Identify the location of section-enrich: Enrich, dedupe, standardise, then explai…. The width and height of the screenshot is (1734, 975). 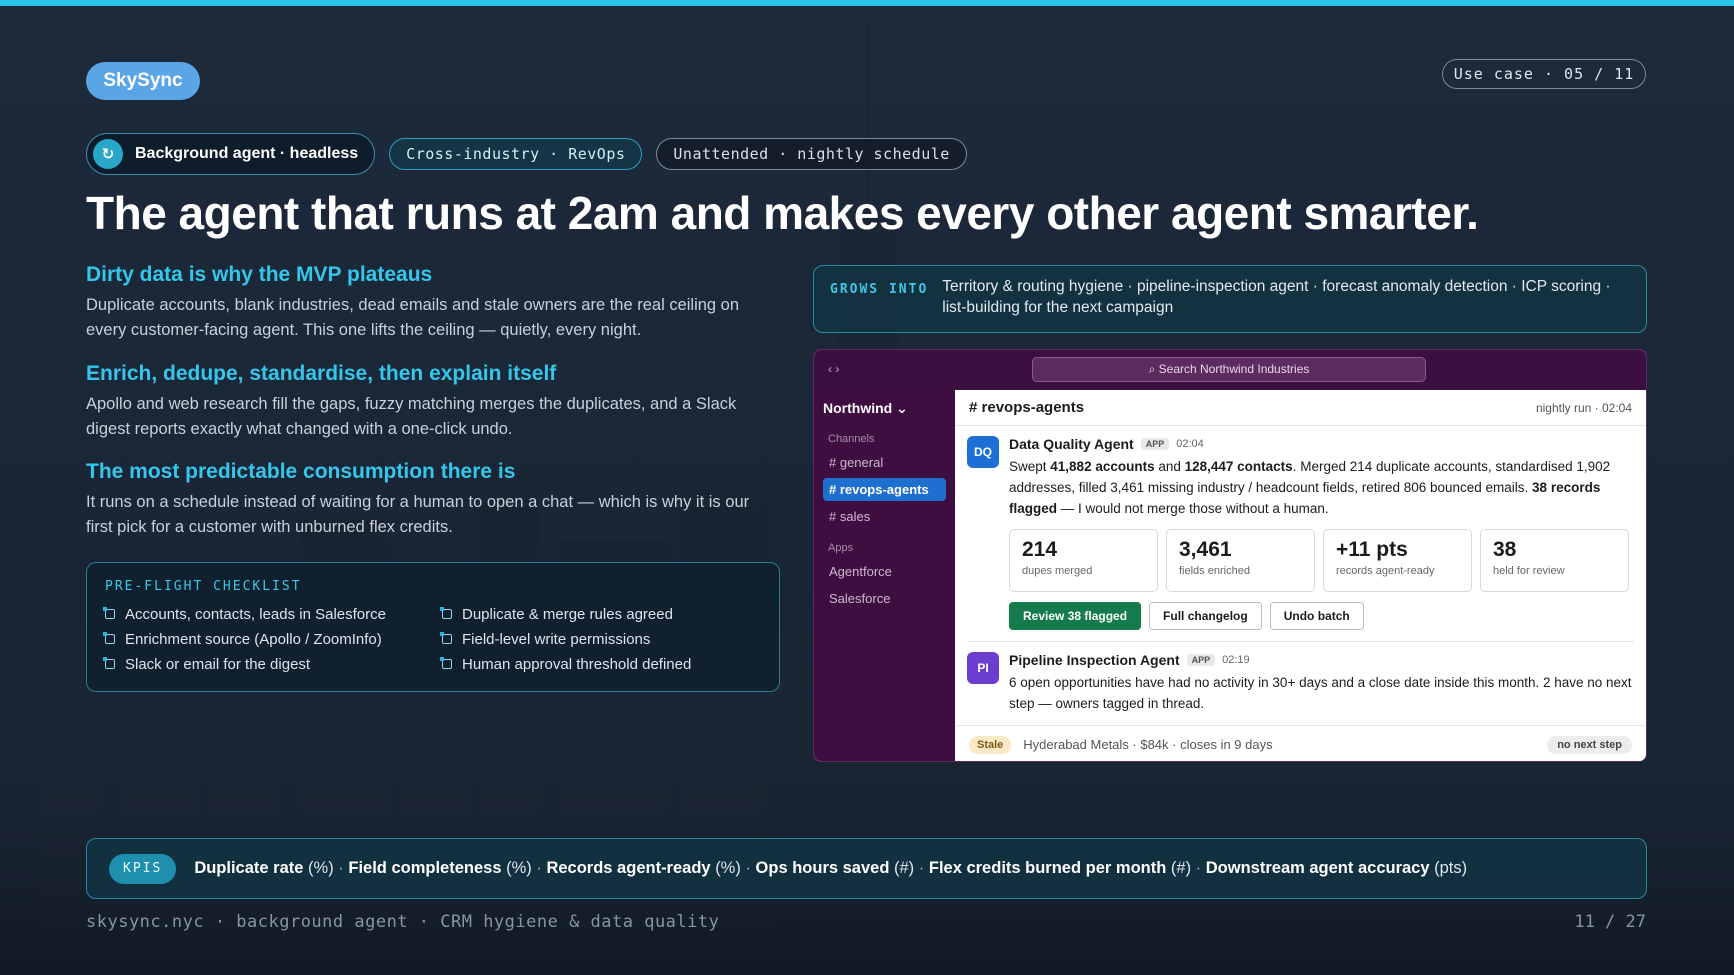
(431, 402).